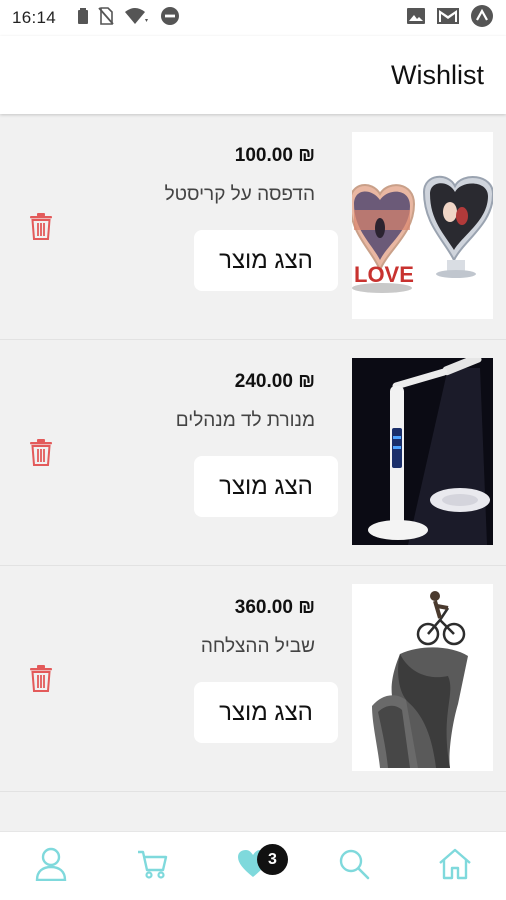 The image size is (506, 900). I want to click on status-time: 16:14, so click(34, 17).